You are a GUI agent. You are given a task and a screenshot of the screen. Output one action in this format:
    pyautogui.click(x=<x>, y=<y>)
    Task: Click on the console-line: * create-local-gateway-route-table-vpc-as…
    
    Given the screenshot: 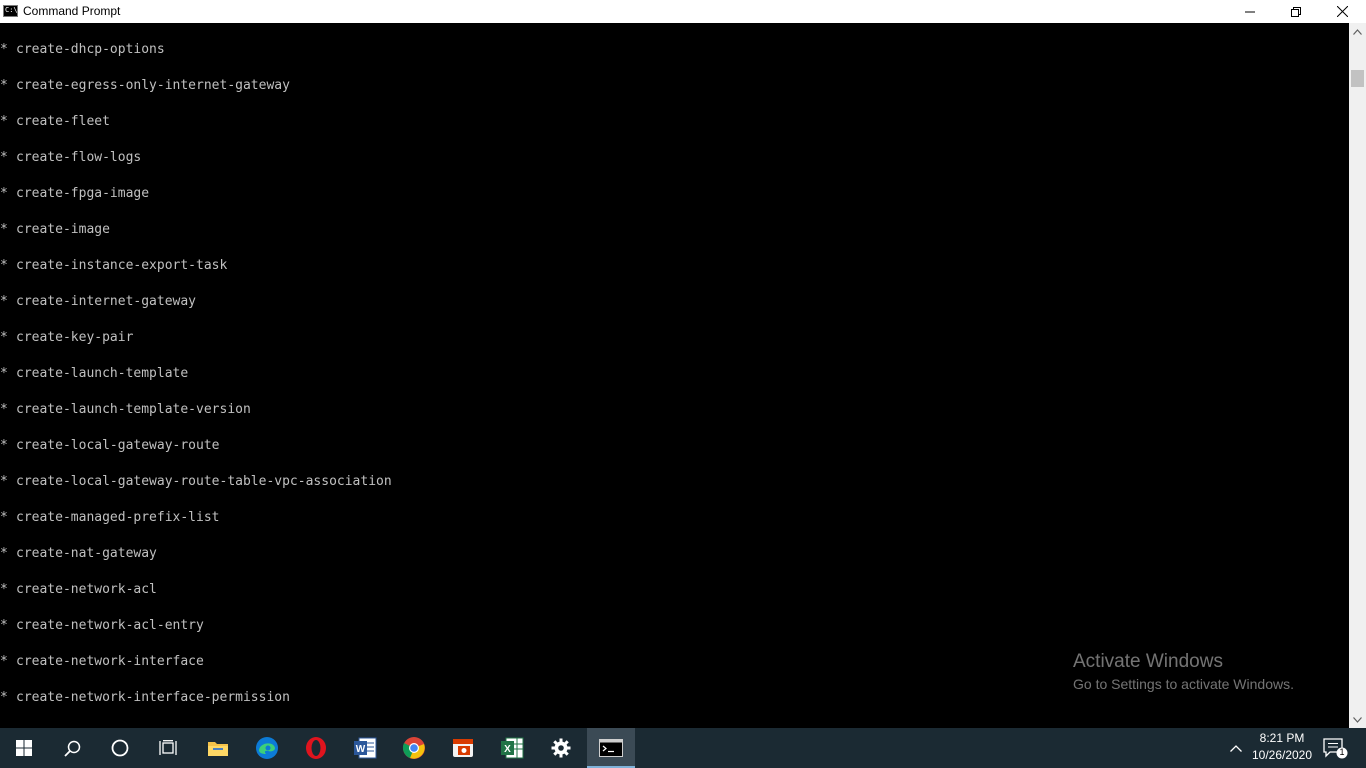 What is the action you would take?
    pyautogui.click(x=196, y=482)
    